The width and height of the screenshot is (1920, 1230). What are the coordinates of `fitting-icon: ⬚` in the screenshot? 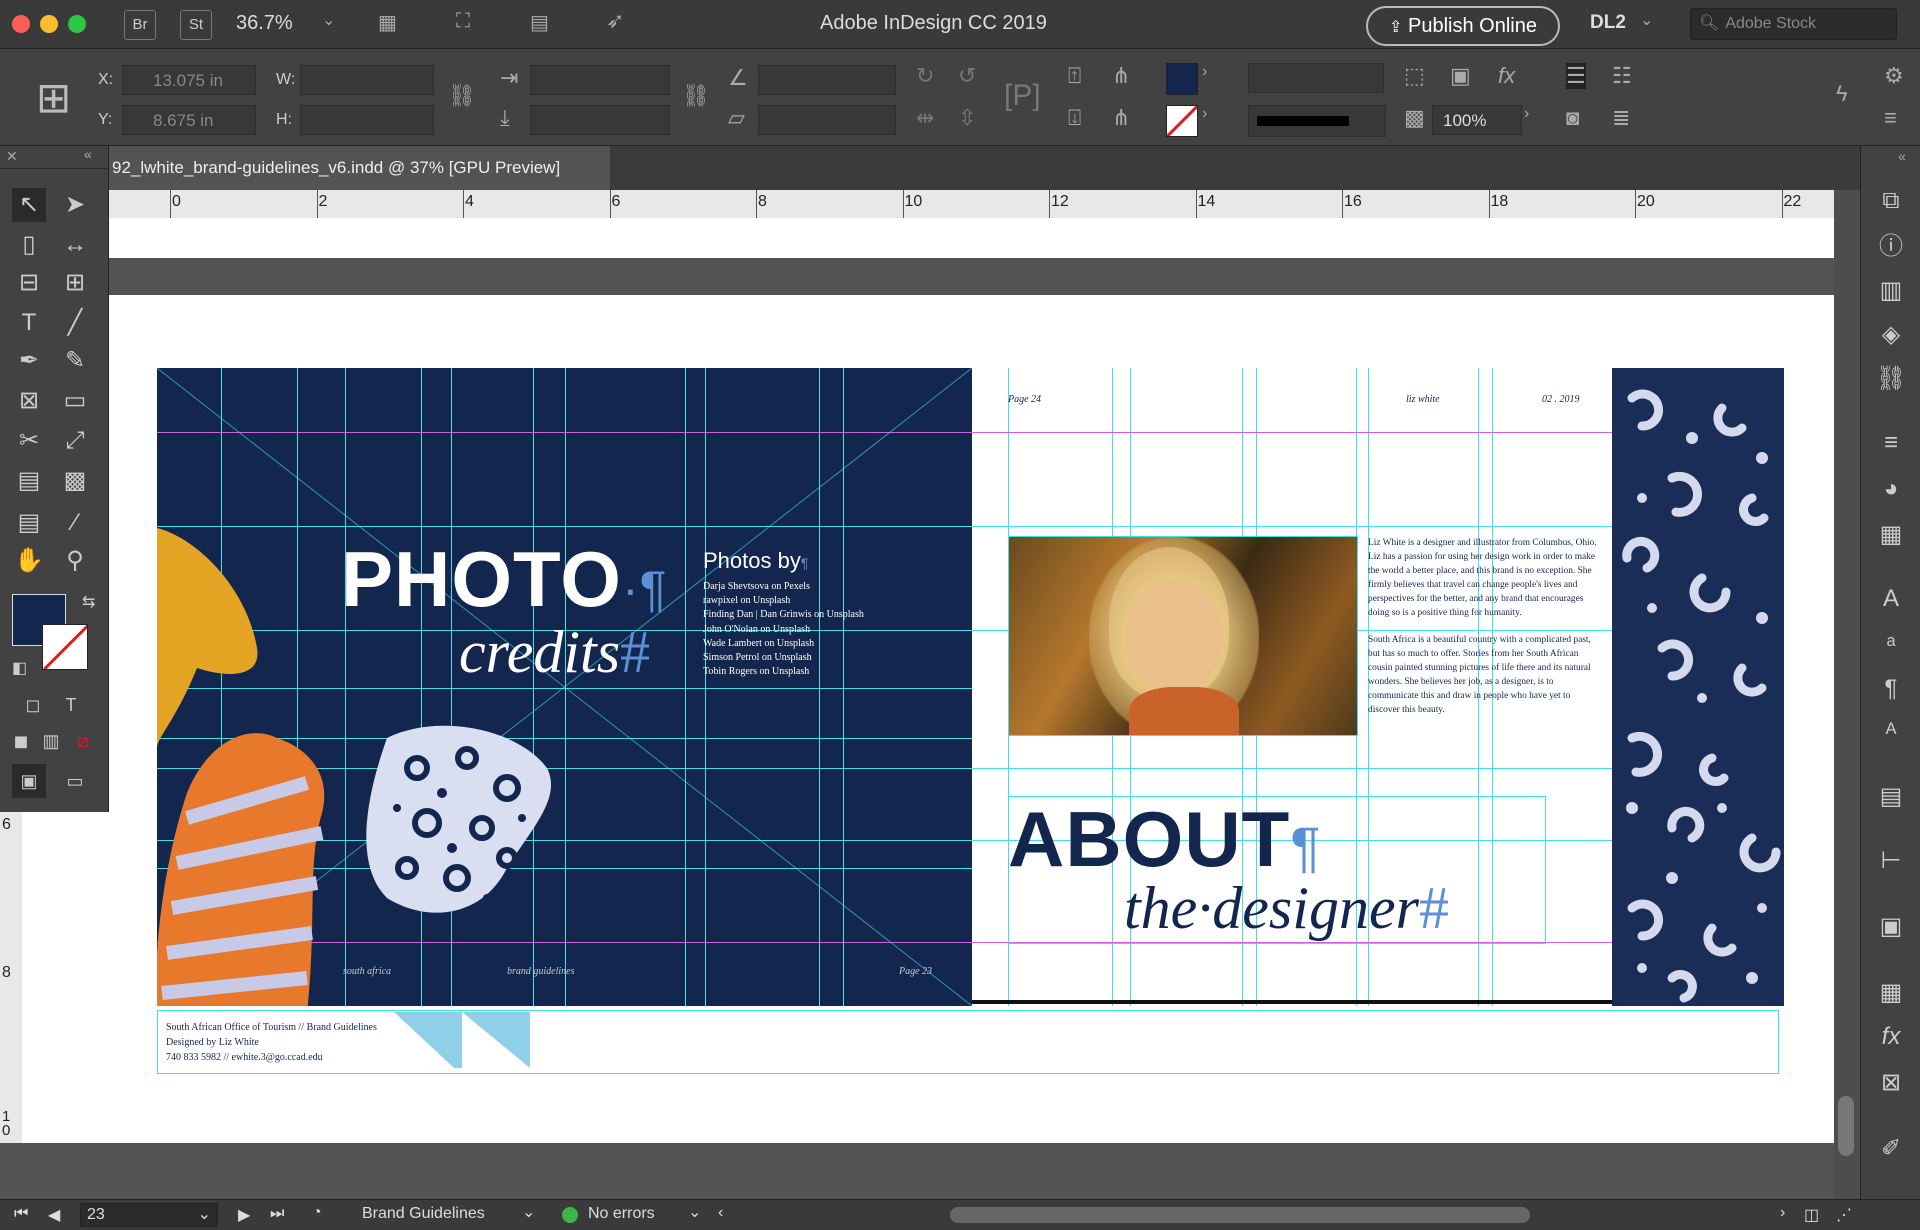 It's located at (1414, 76).